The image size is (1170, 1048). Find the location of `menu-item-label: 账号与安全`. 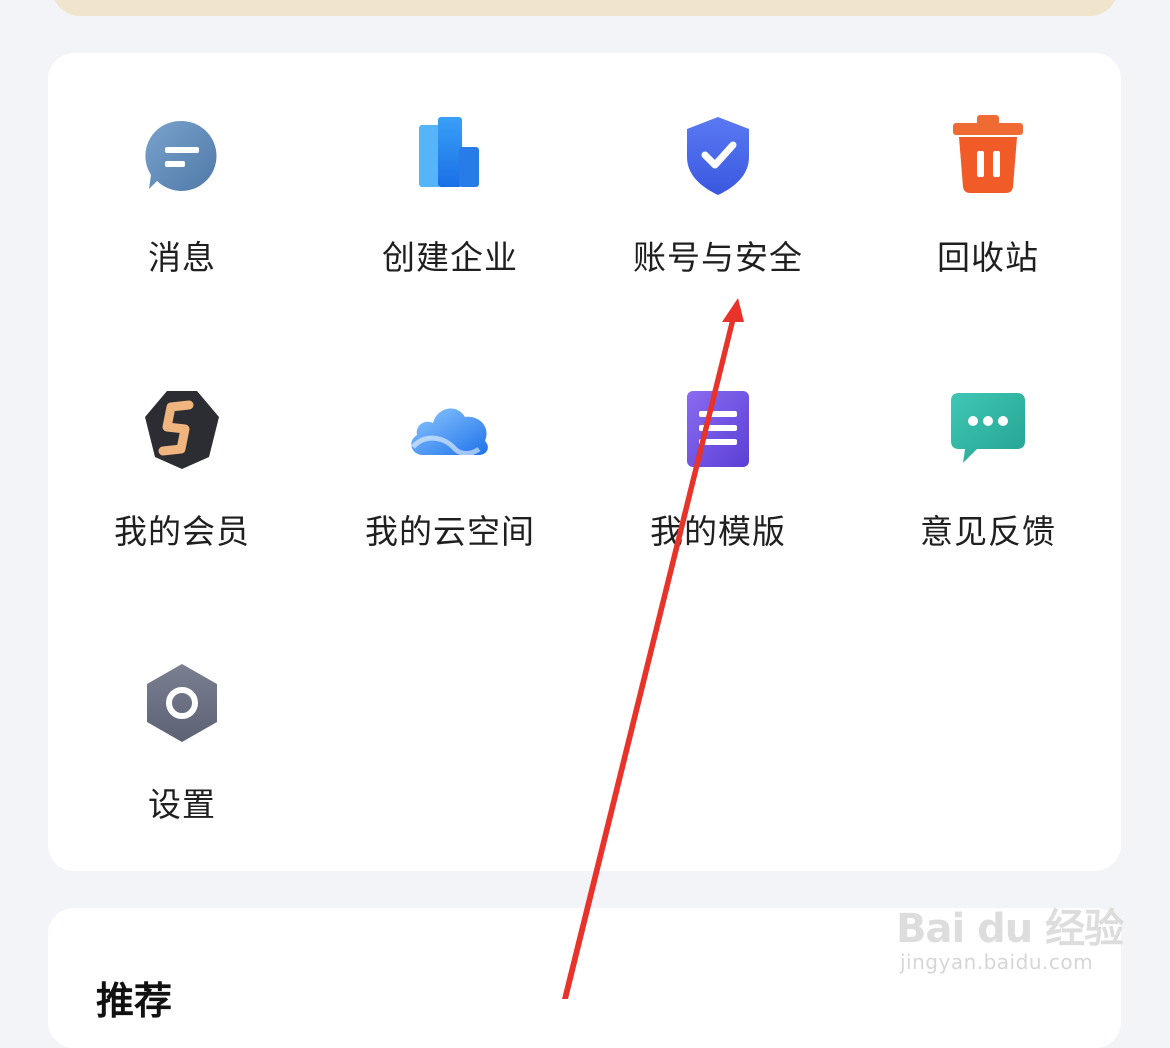

menu-item-label: 账号与安全 is located at coordinates (718, 257).